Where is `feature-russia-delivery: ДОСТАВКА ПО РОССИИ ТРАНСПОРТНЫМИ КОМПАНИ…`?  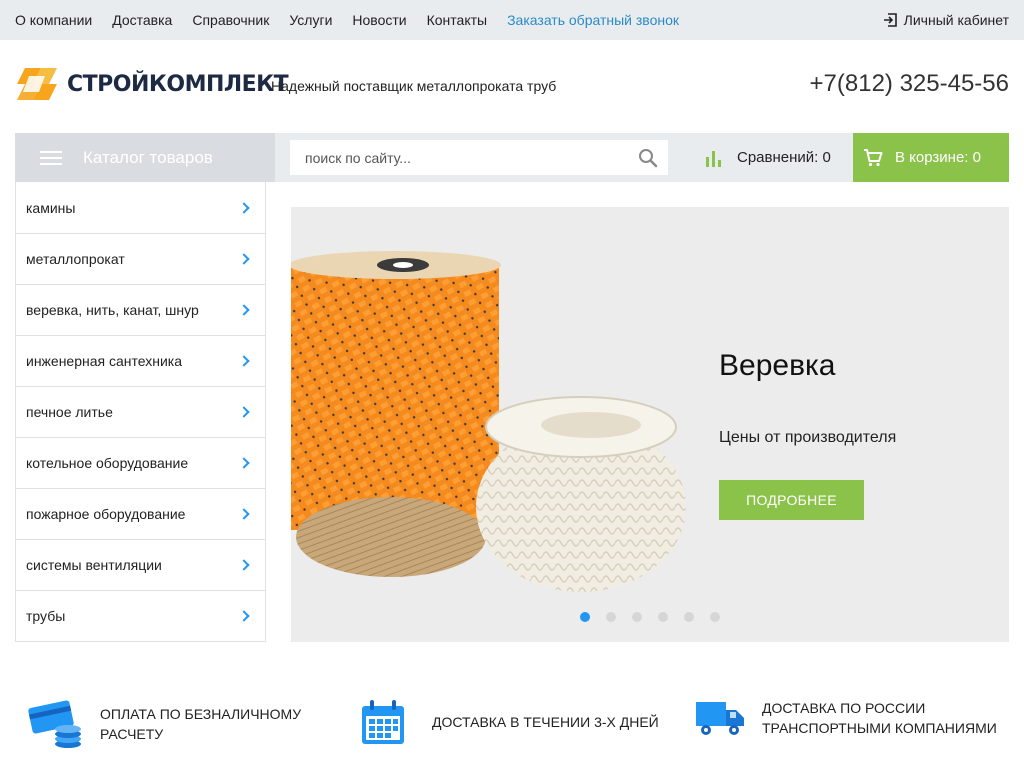
feature-russia-delivery: ДОСТАВКА ПО РОССИИ ТРАНСПОРТНЫМИ КОМПАНИ… is located at coordinates (845, 718).